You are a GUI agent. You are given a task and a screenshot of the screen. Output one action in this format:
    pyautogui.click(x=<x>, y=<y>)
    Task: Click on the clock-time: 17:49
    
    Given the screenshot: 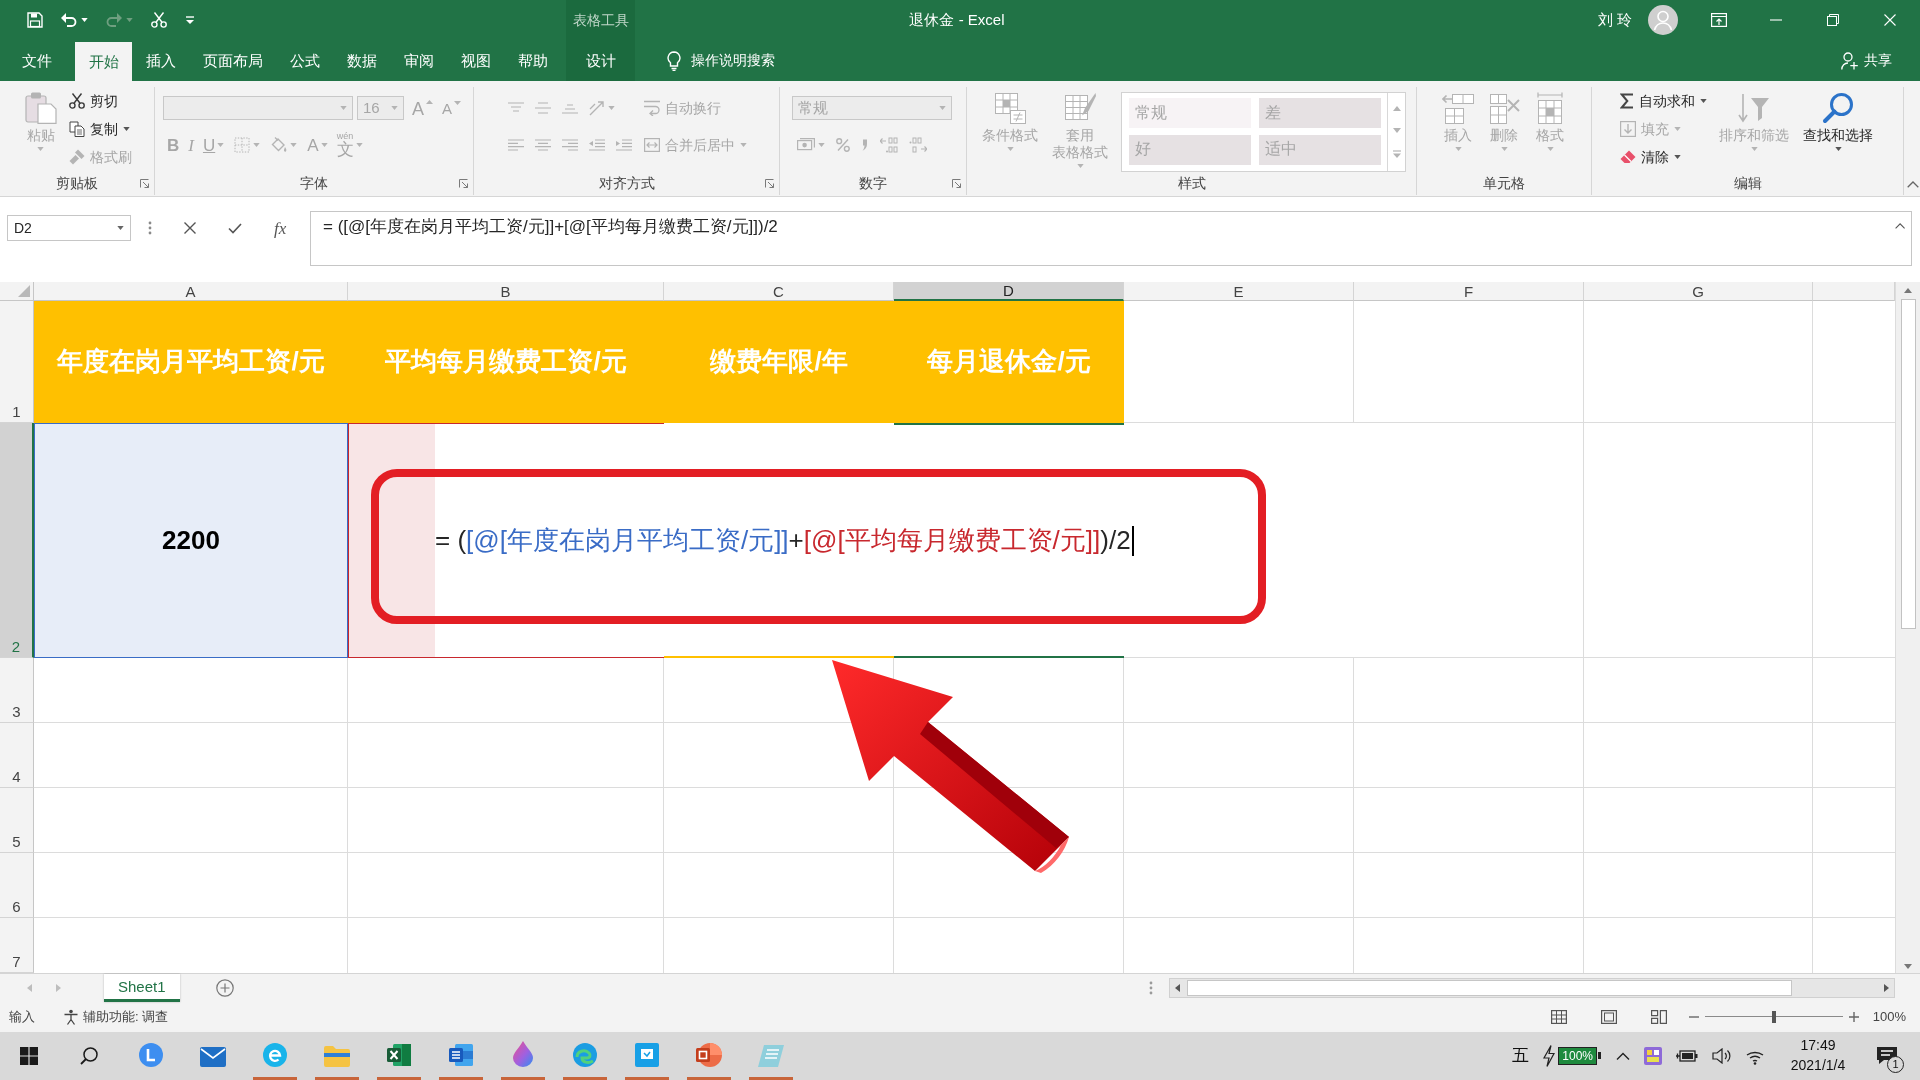 What is the action you would take?
    pyautogui.click(x=1818, y=1046)
    